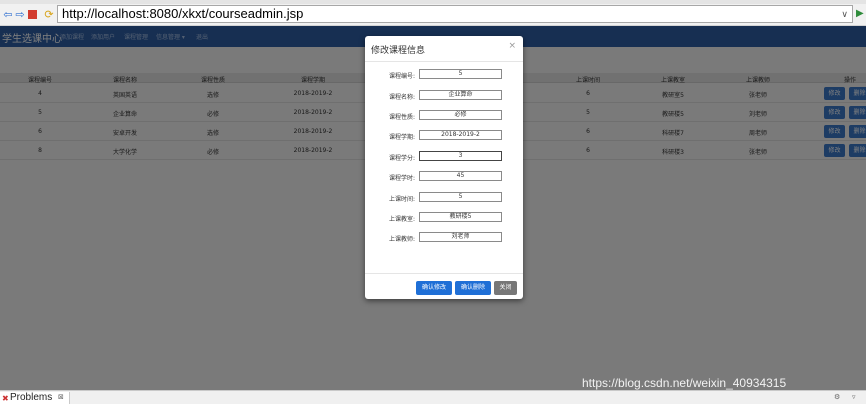 The height and width of the screenshot is (404, 866). What do you see at coordinates (837, 397) in the screenshot?
I see `view-menu-icon: ⚙` at bounding box center [837, 397].